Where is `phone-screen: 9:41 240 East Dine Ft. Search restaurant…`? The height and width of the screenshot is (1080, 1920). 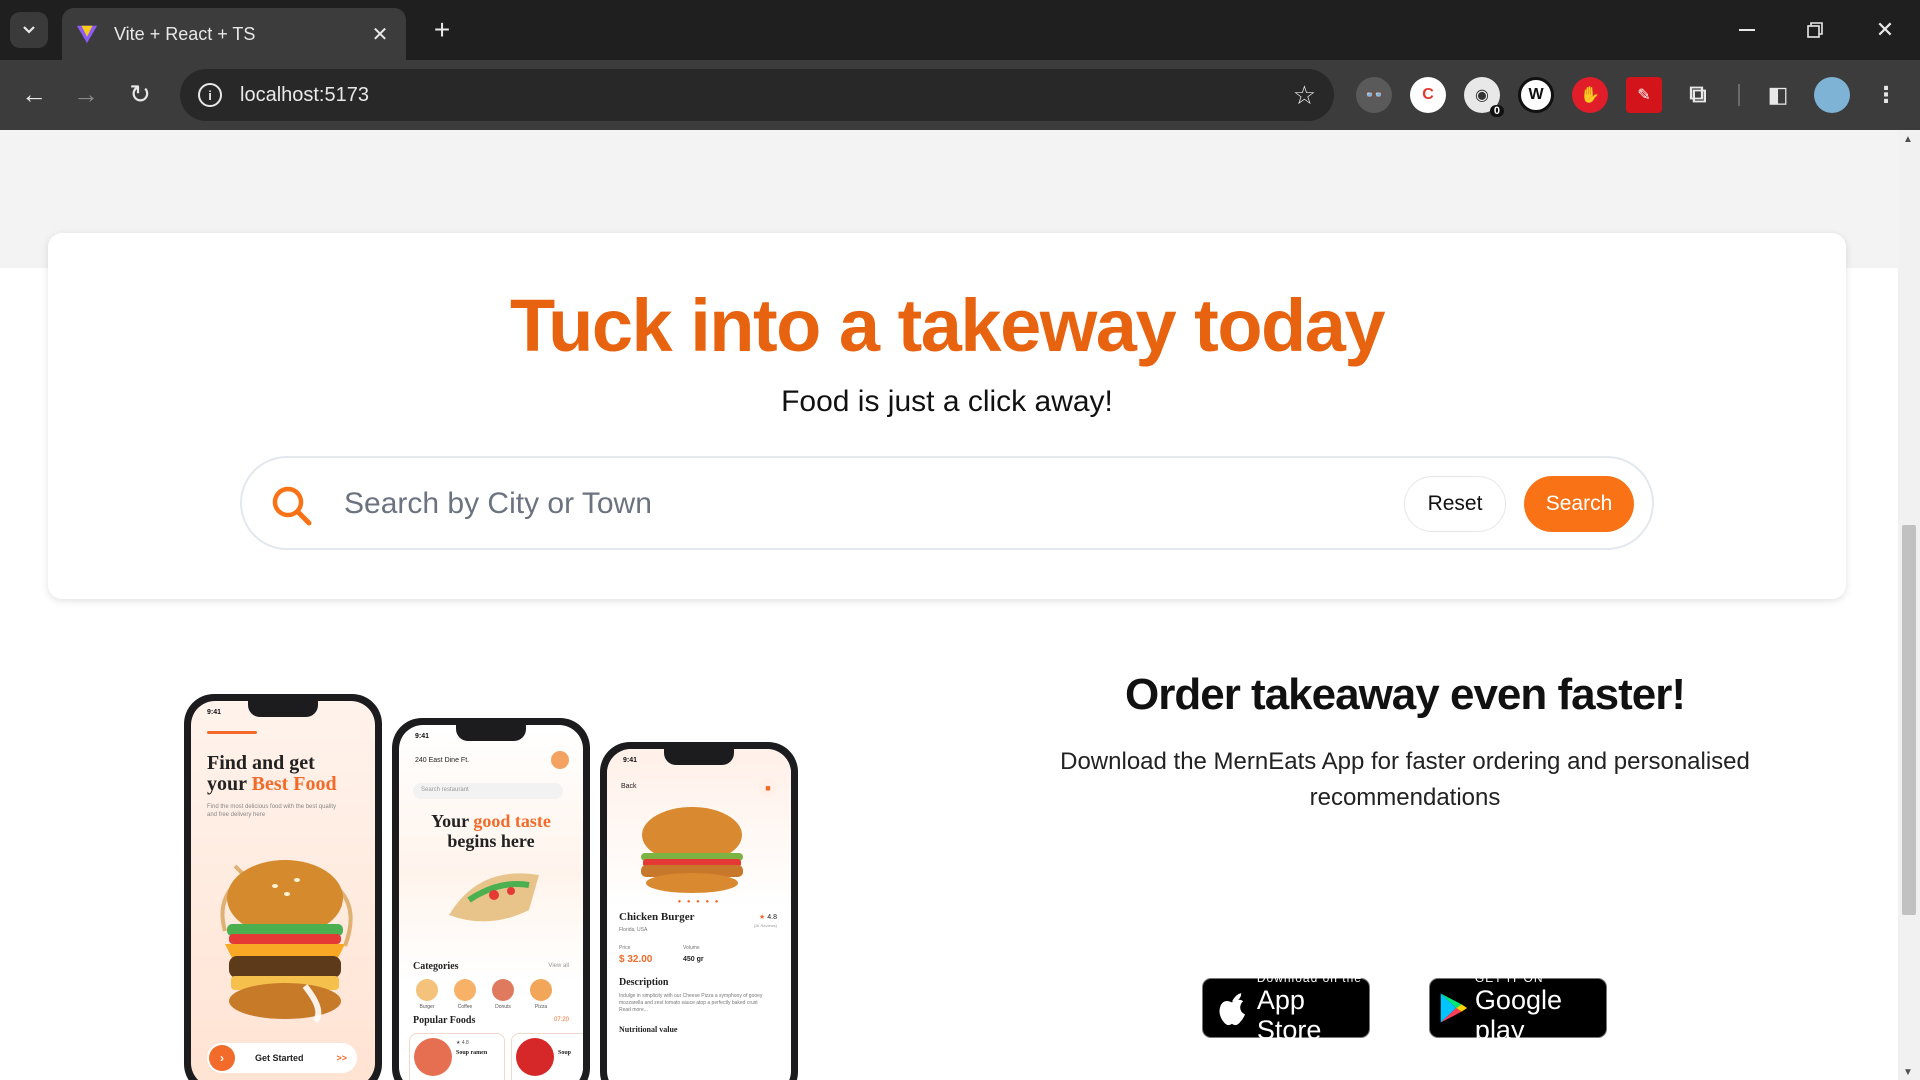
phone-screen: 9:41 240 East Dine Ft. Search restaurant… is located at coordinates (491, 902).